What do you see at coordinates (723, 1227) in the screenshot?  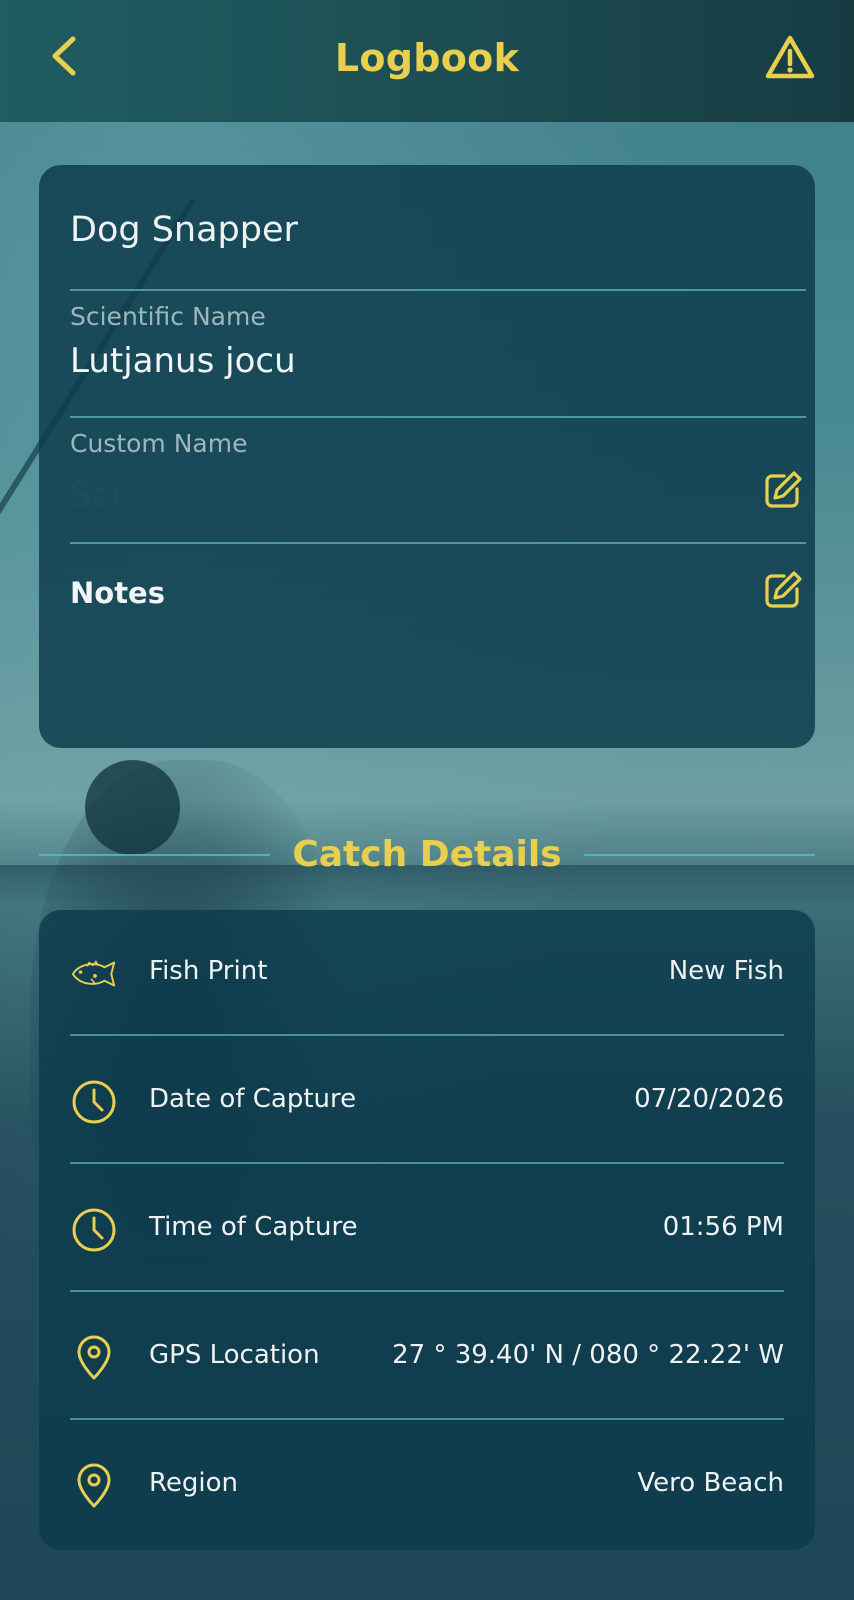 I see `detail-value: 01:56 PM` at bounding box center [723, 1227].